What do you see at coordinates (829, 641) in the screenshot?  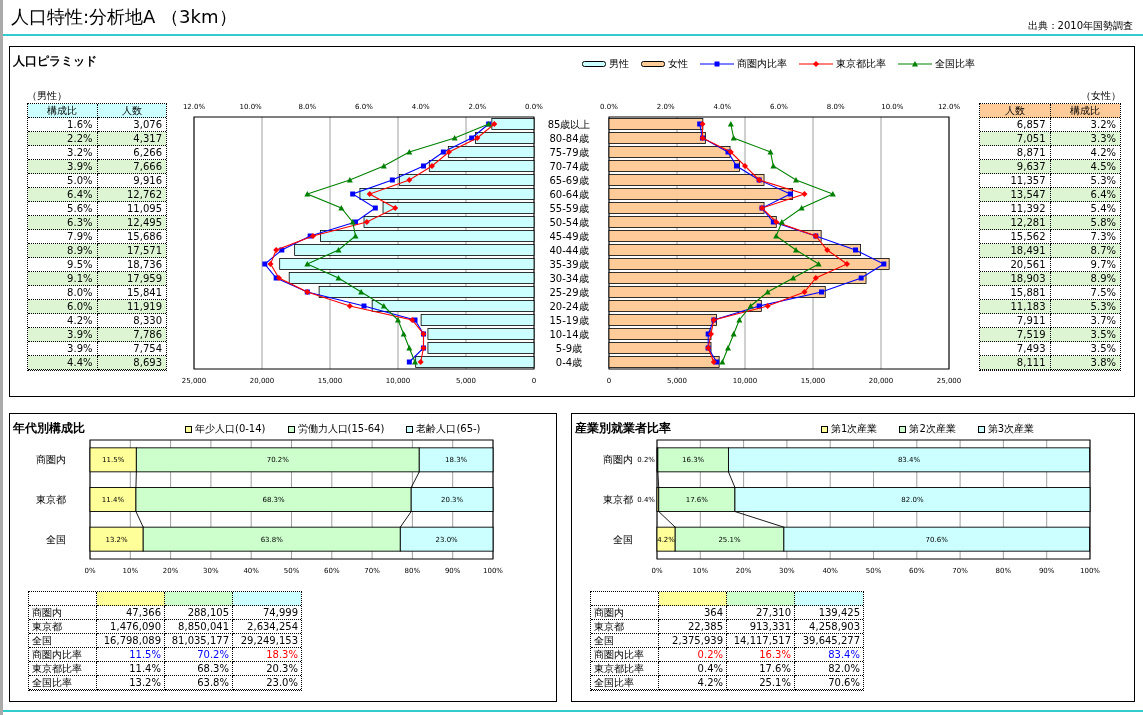 I see `table-cell: 39,645,277` at bounding box center [829, 641].